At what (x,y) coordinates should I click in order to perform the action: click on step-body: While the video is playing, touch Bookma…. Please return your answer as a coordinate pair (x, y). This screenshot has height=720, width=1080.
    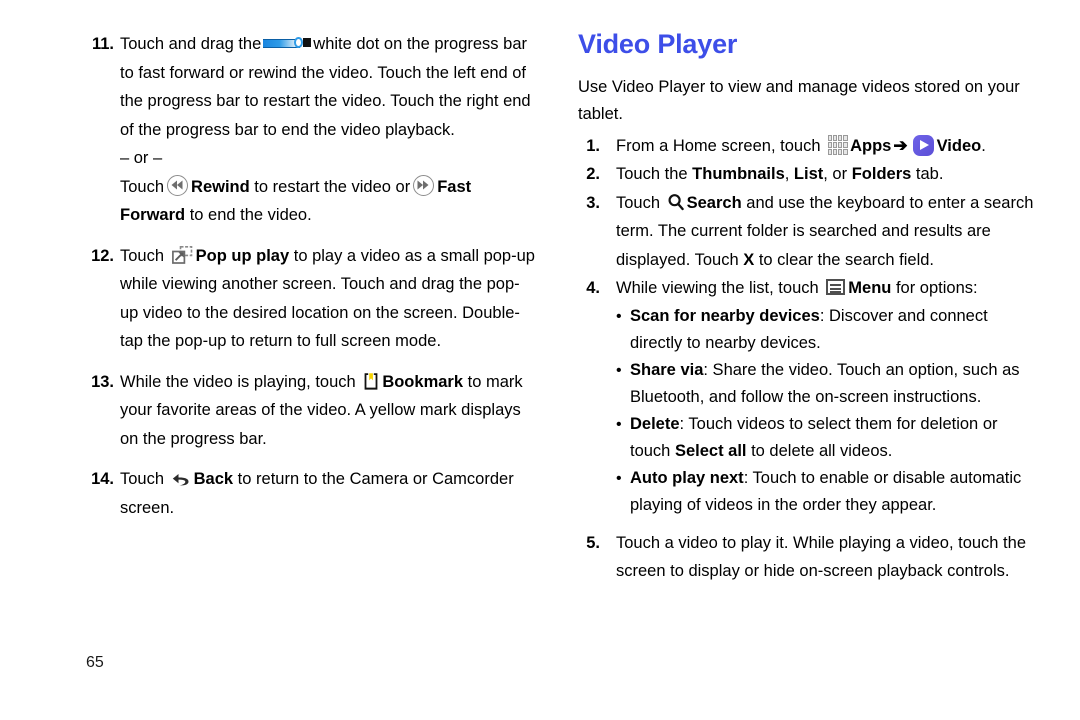
    Looking at the image, I should click on (328, 411).